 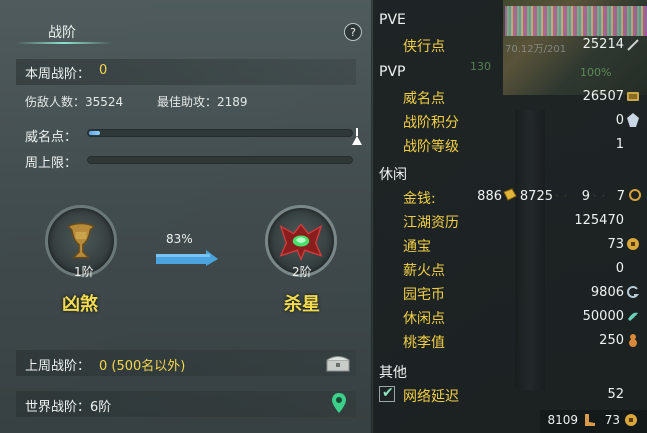 What do you see at coordinates (220, 160) in the screenshot?
I see `weekly-cap-bar` at bounding box center [220, 160].